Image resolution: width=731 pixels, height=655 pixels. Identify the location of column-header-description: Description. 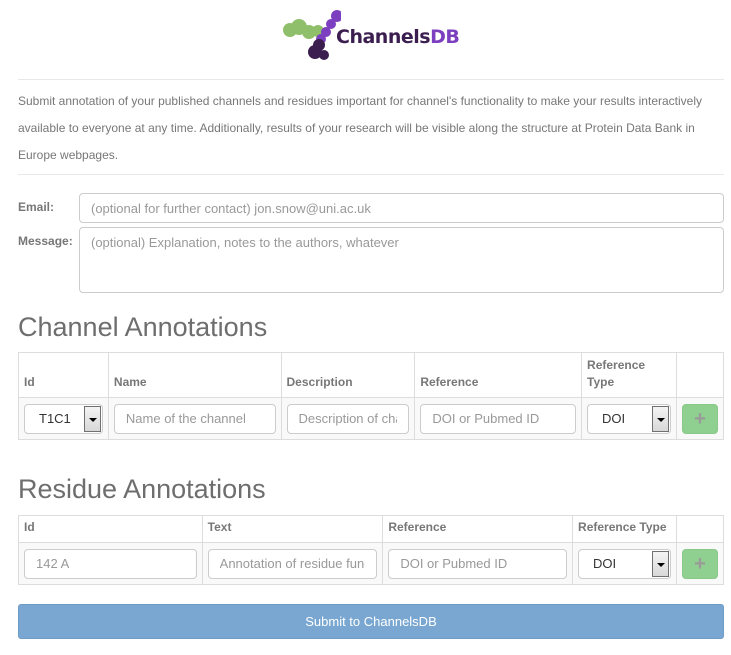
(348, 375).